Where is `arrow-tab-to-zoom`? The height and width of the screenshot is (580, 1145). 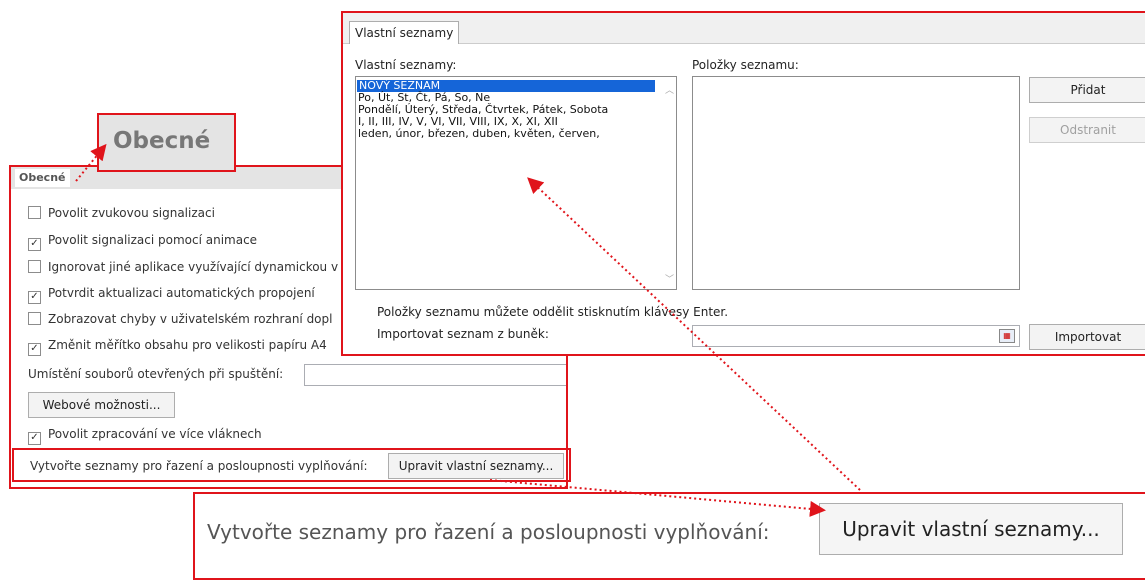
arrow-tab-to-zoom is located at coordinates (91, 162).